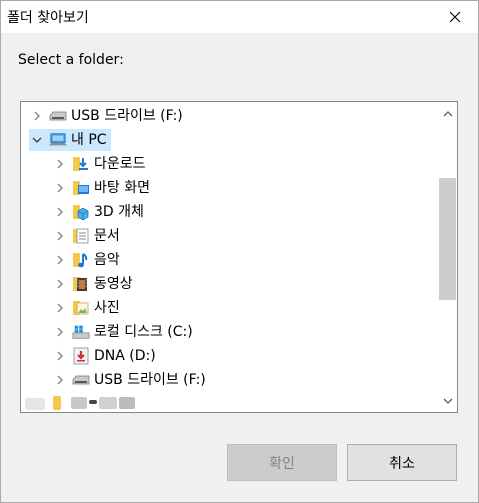  Describe the element at coordinates (447, 239) in the screenshot. I see `scroll-thumb` at that location.